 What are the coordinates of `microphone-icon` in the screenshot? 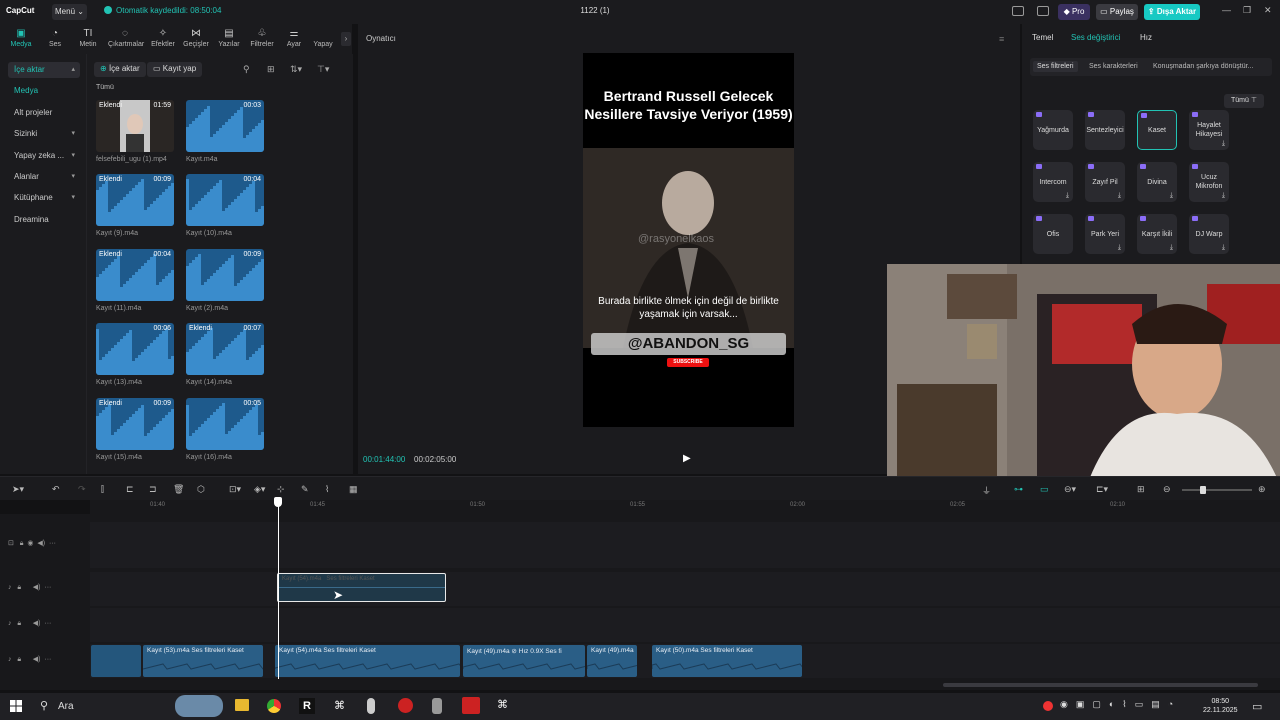 It's located at (437, 706).